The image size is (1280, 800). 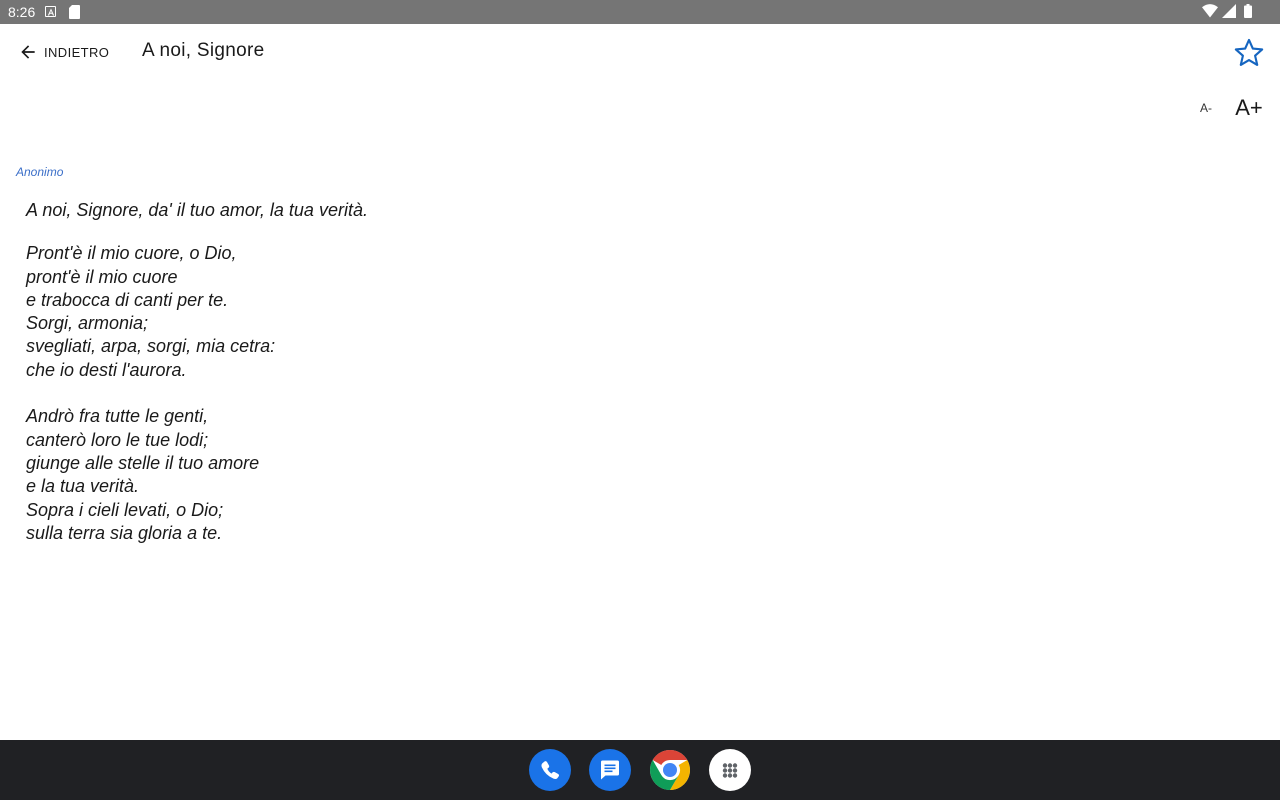 I want to click on status-indicators, so click(x=1230, y=12).